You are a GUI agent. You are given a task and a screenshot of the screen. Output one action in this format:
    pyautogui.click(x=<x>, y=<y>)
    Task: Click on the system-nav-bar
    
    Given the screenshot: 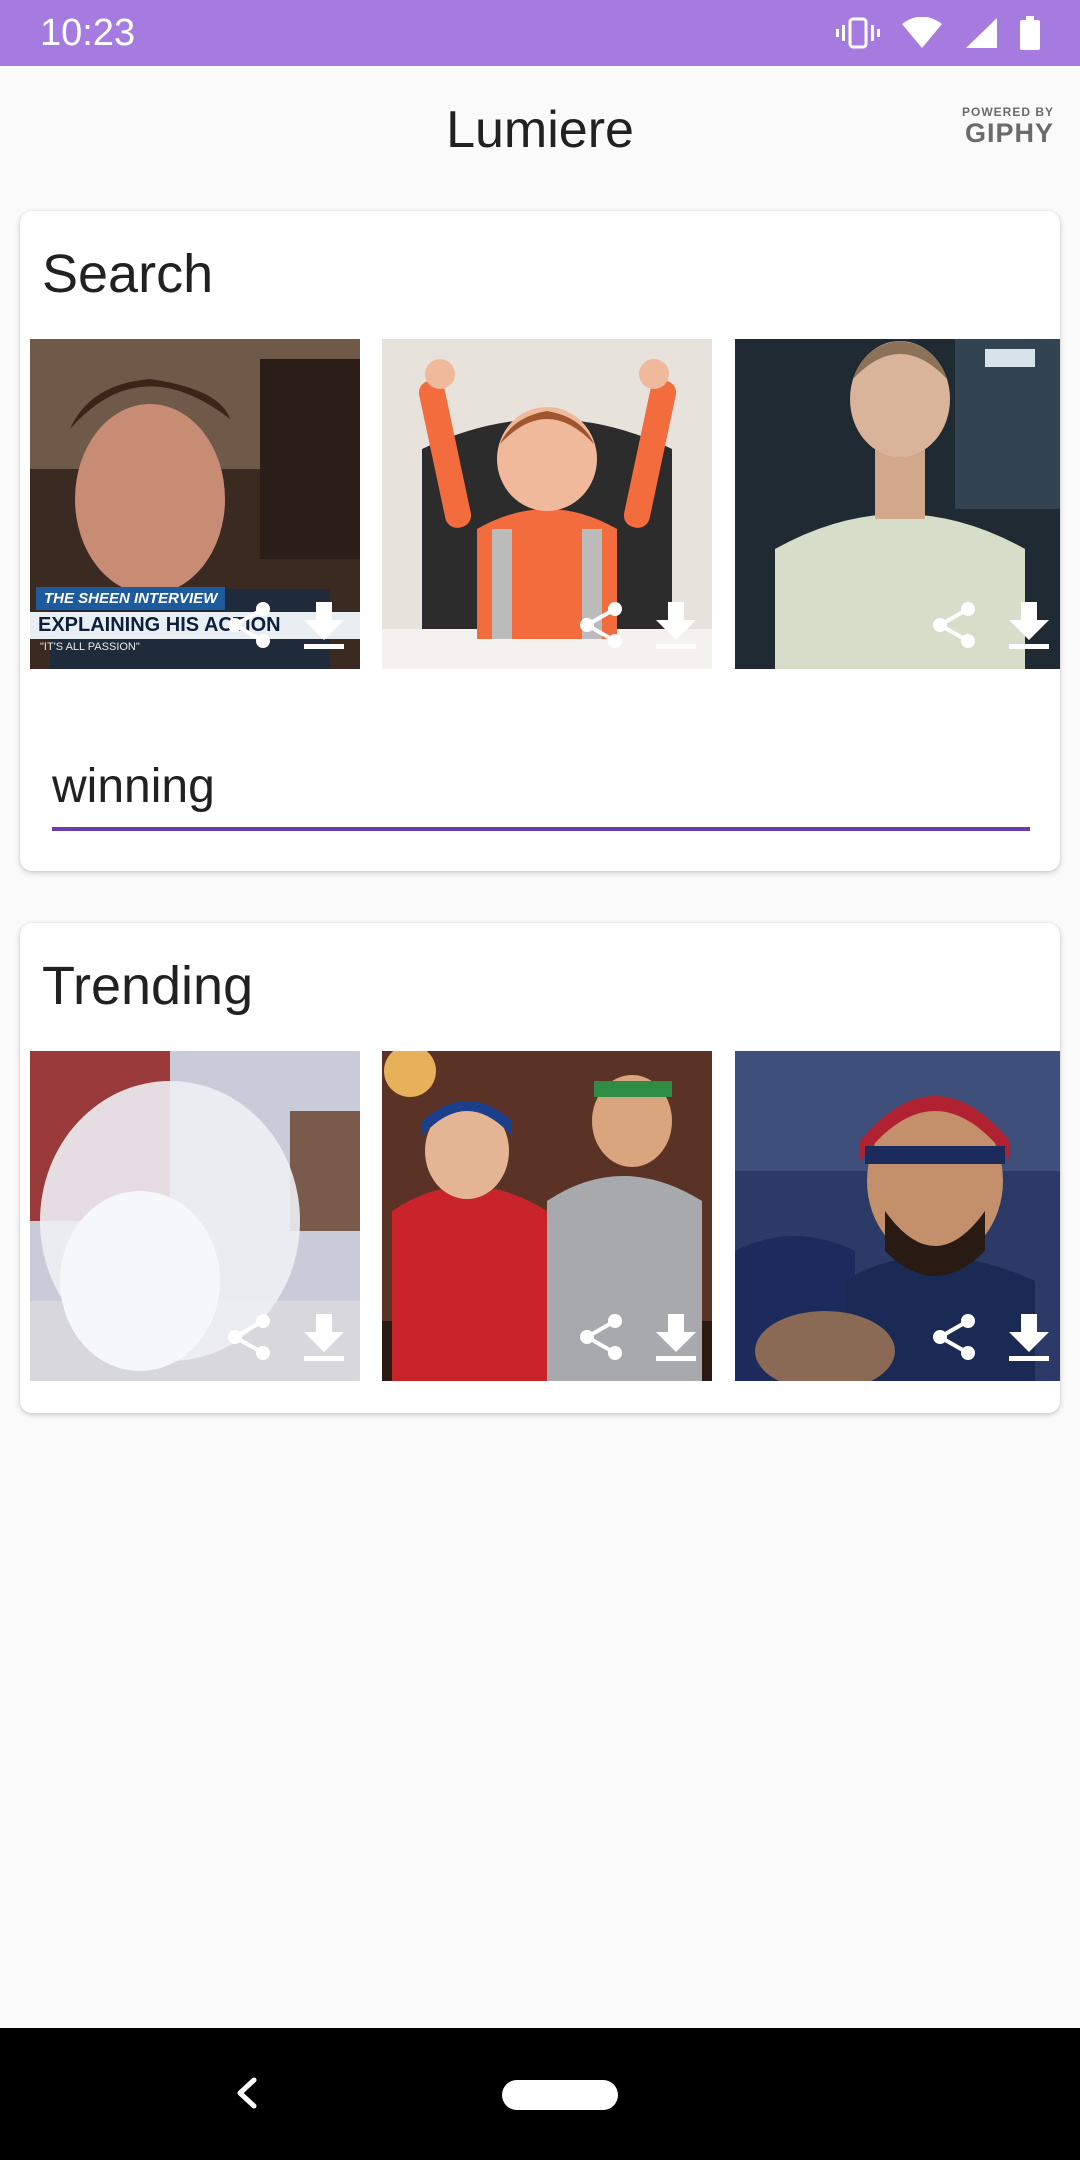 What is the action you would take?
    pyautogui.click(x=540, y=2094)
    